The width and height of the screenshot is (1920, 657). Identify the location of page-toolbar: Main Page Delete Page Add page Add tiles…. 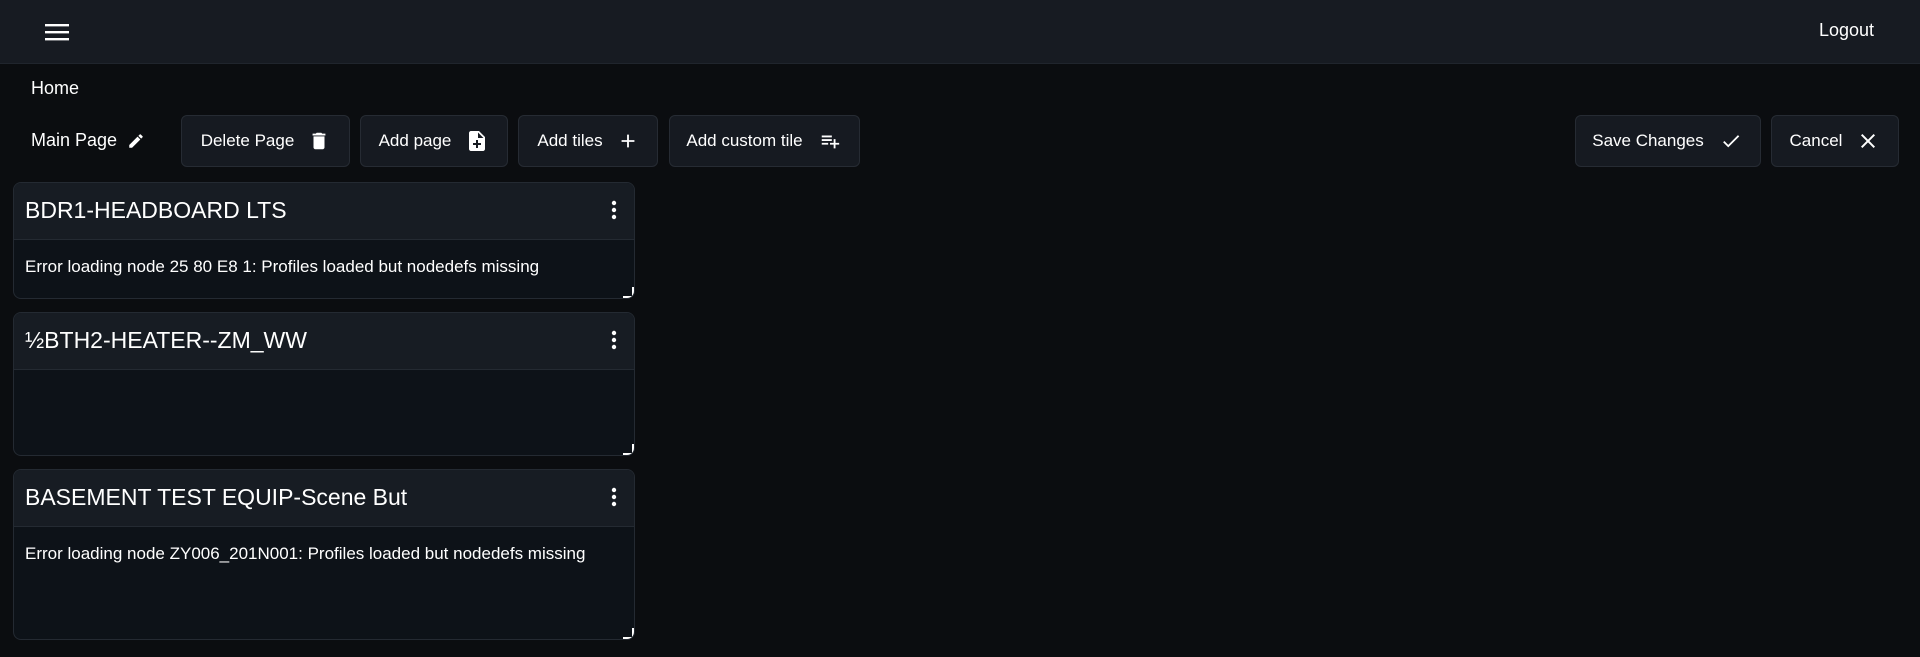
(960, 142).